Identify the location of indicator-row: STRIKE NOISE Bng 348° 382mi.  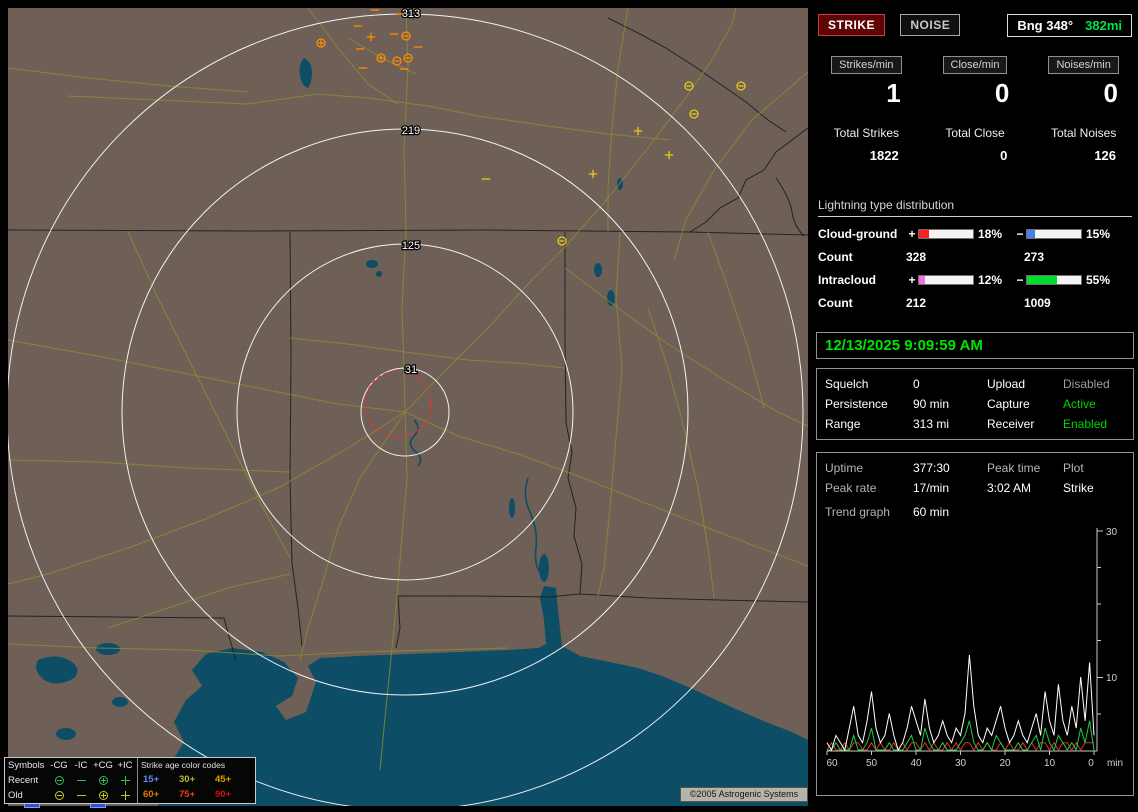
(976, 27).